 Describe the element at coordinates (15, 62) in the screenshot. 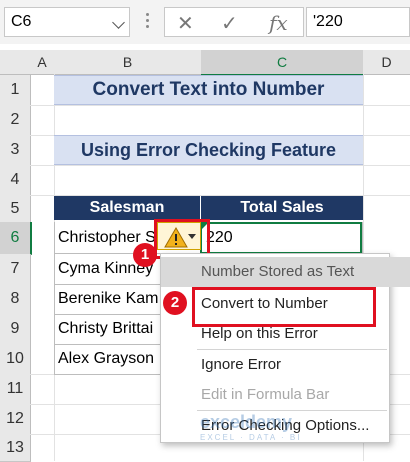

I see `select-all-corner` at that location.